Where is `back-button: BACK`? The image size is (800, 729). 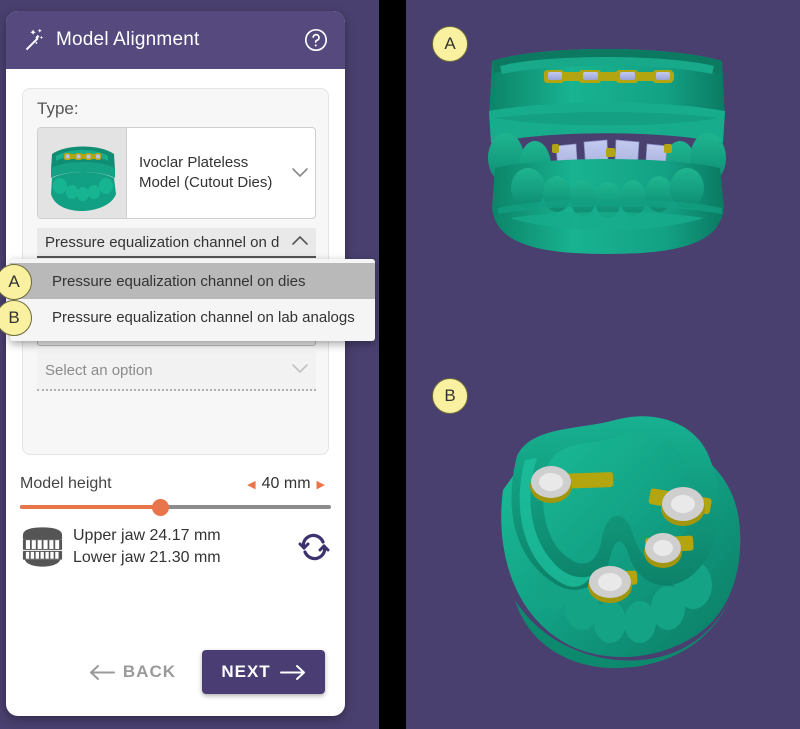
back-button: BACK is located at coordinates (132, 672).